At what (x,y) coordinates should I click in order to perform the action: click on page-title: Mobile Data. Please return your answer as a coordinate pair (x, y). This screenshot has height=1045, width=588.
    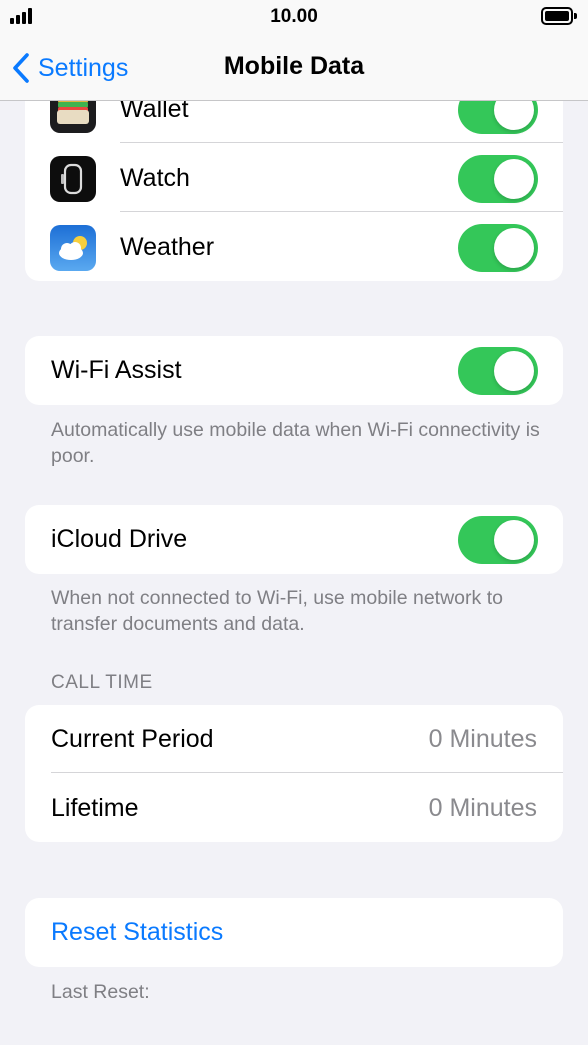
    Looking at the image, I should click on (294, 66).